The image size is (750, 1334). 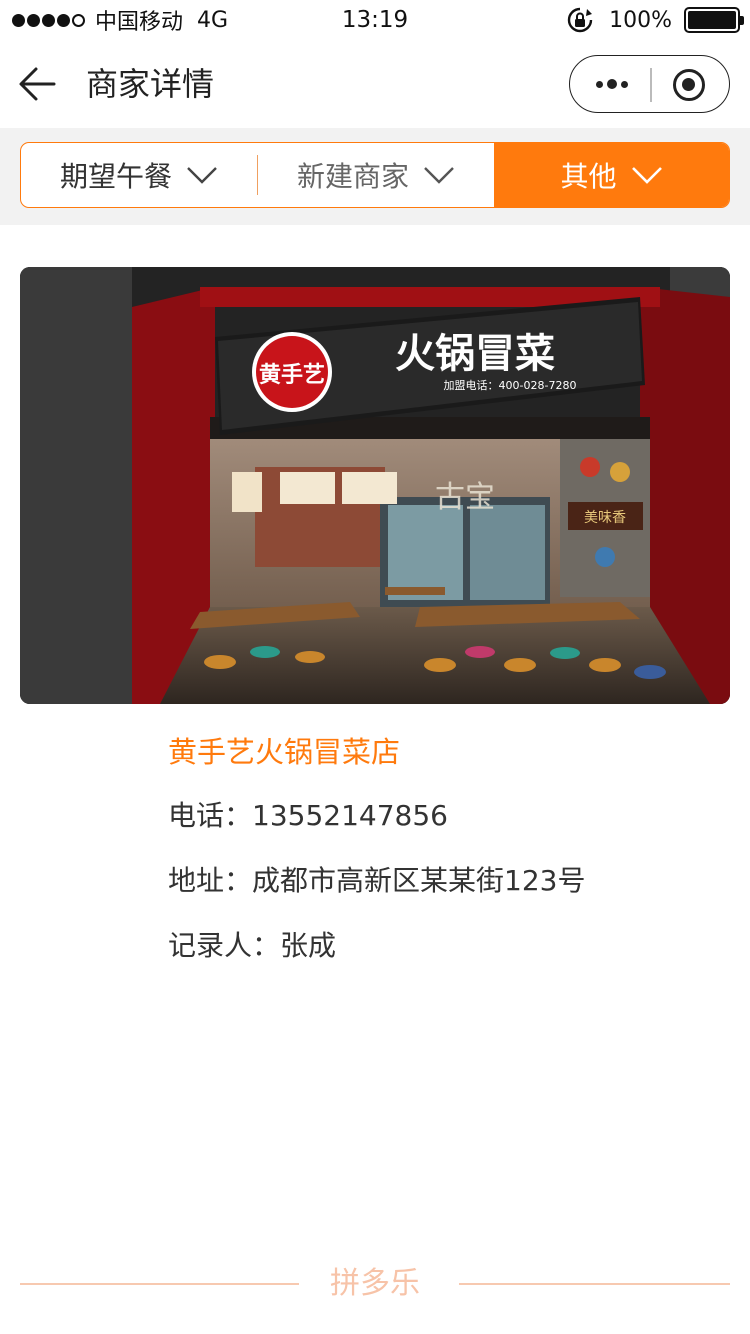 I want to click on close-circle-icon, so click(x=689, y=85).